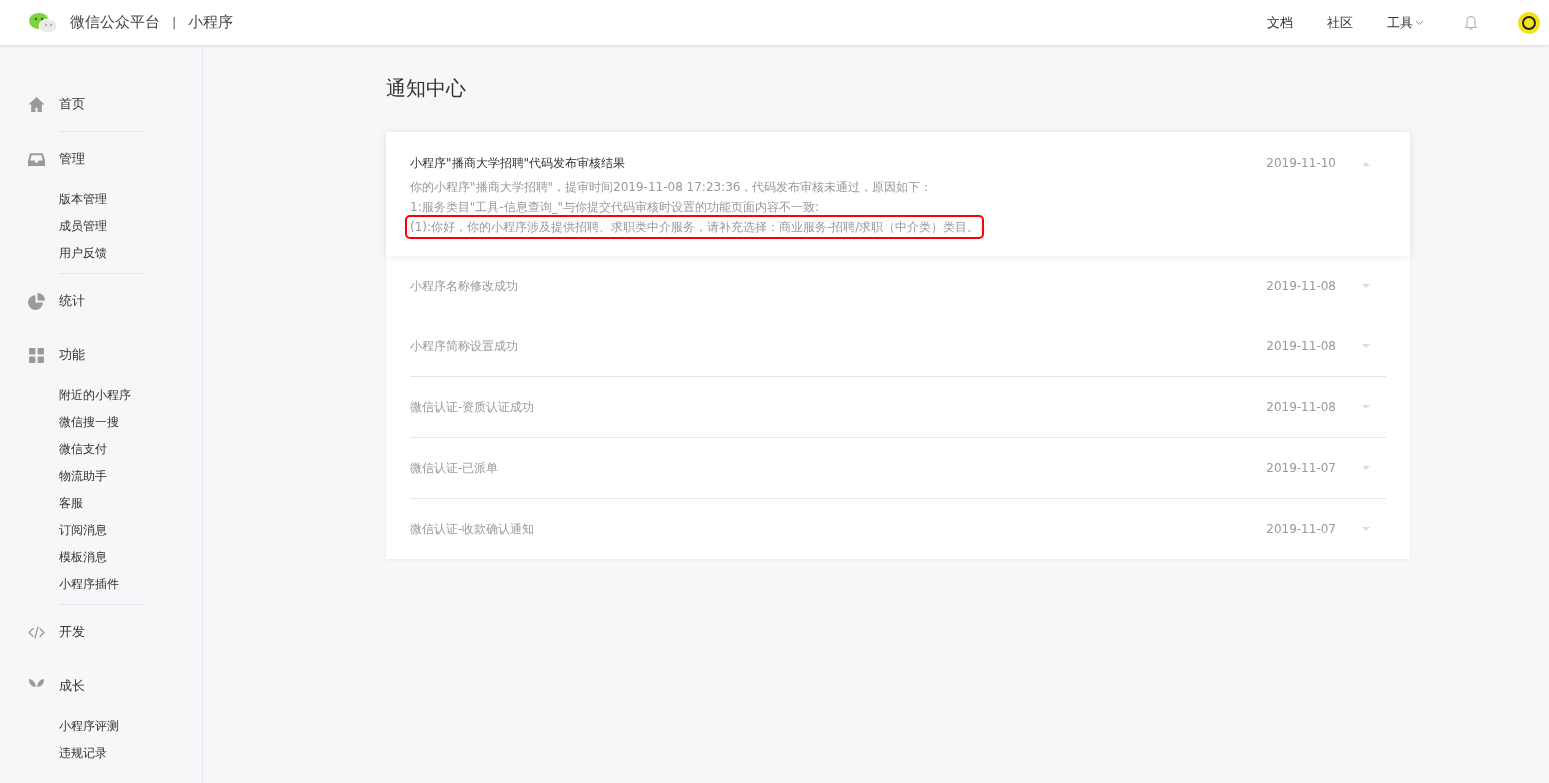 This screenshot has height=783, width=1549. I want to click on sidebar-item: 管理, so click(101, 159).